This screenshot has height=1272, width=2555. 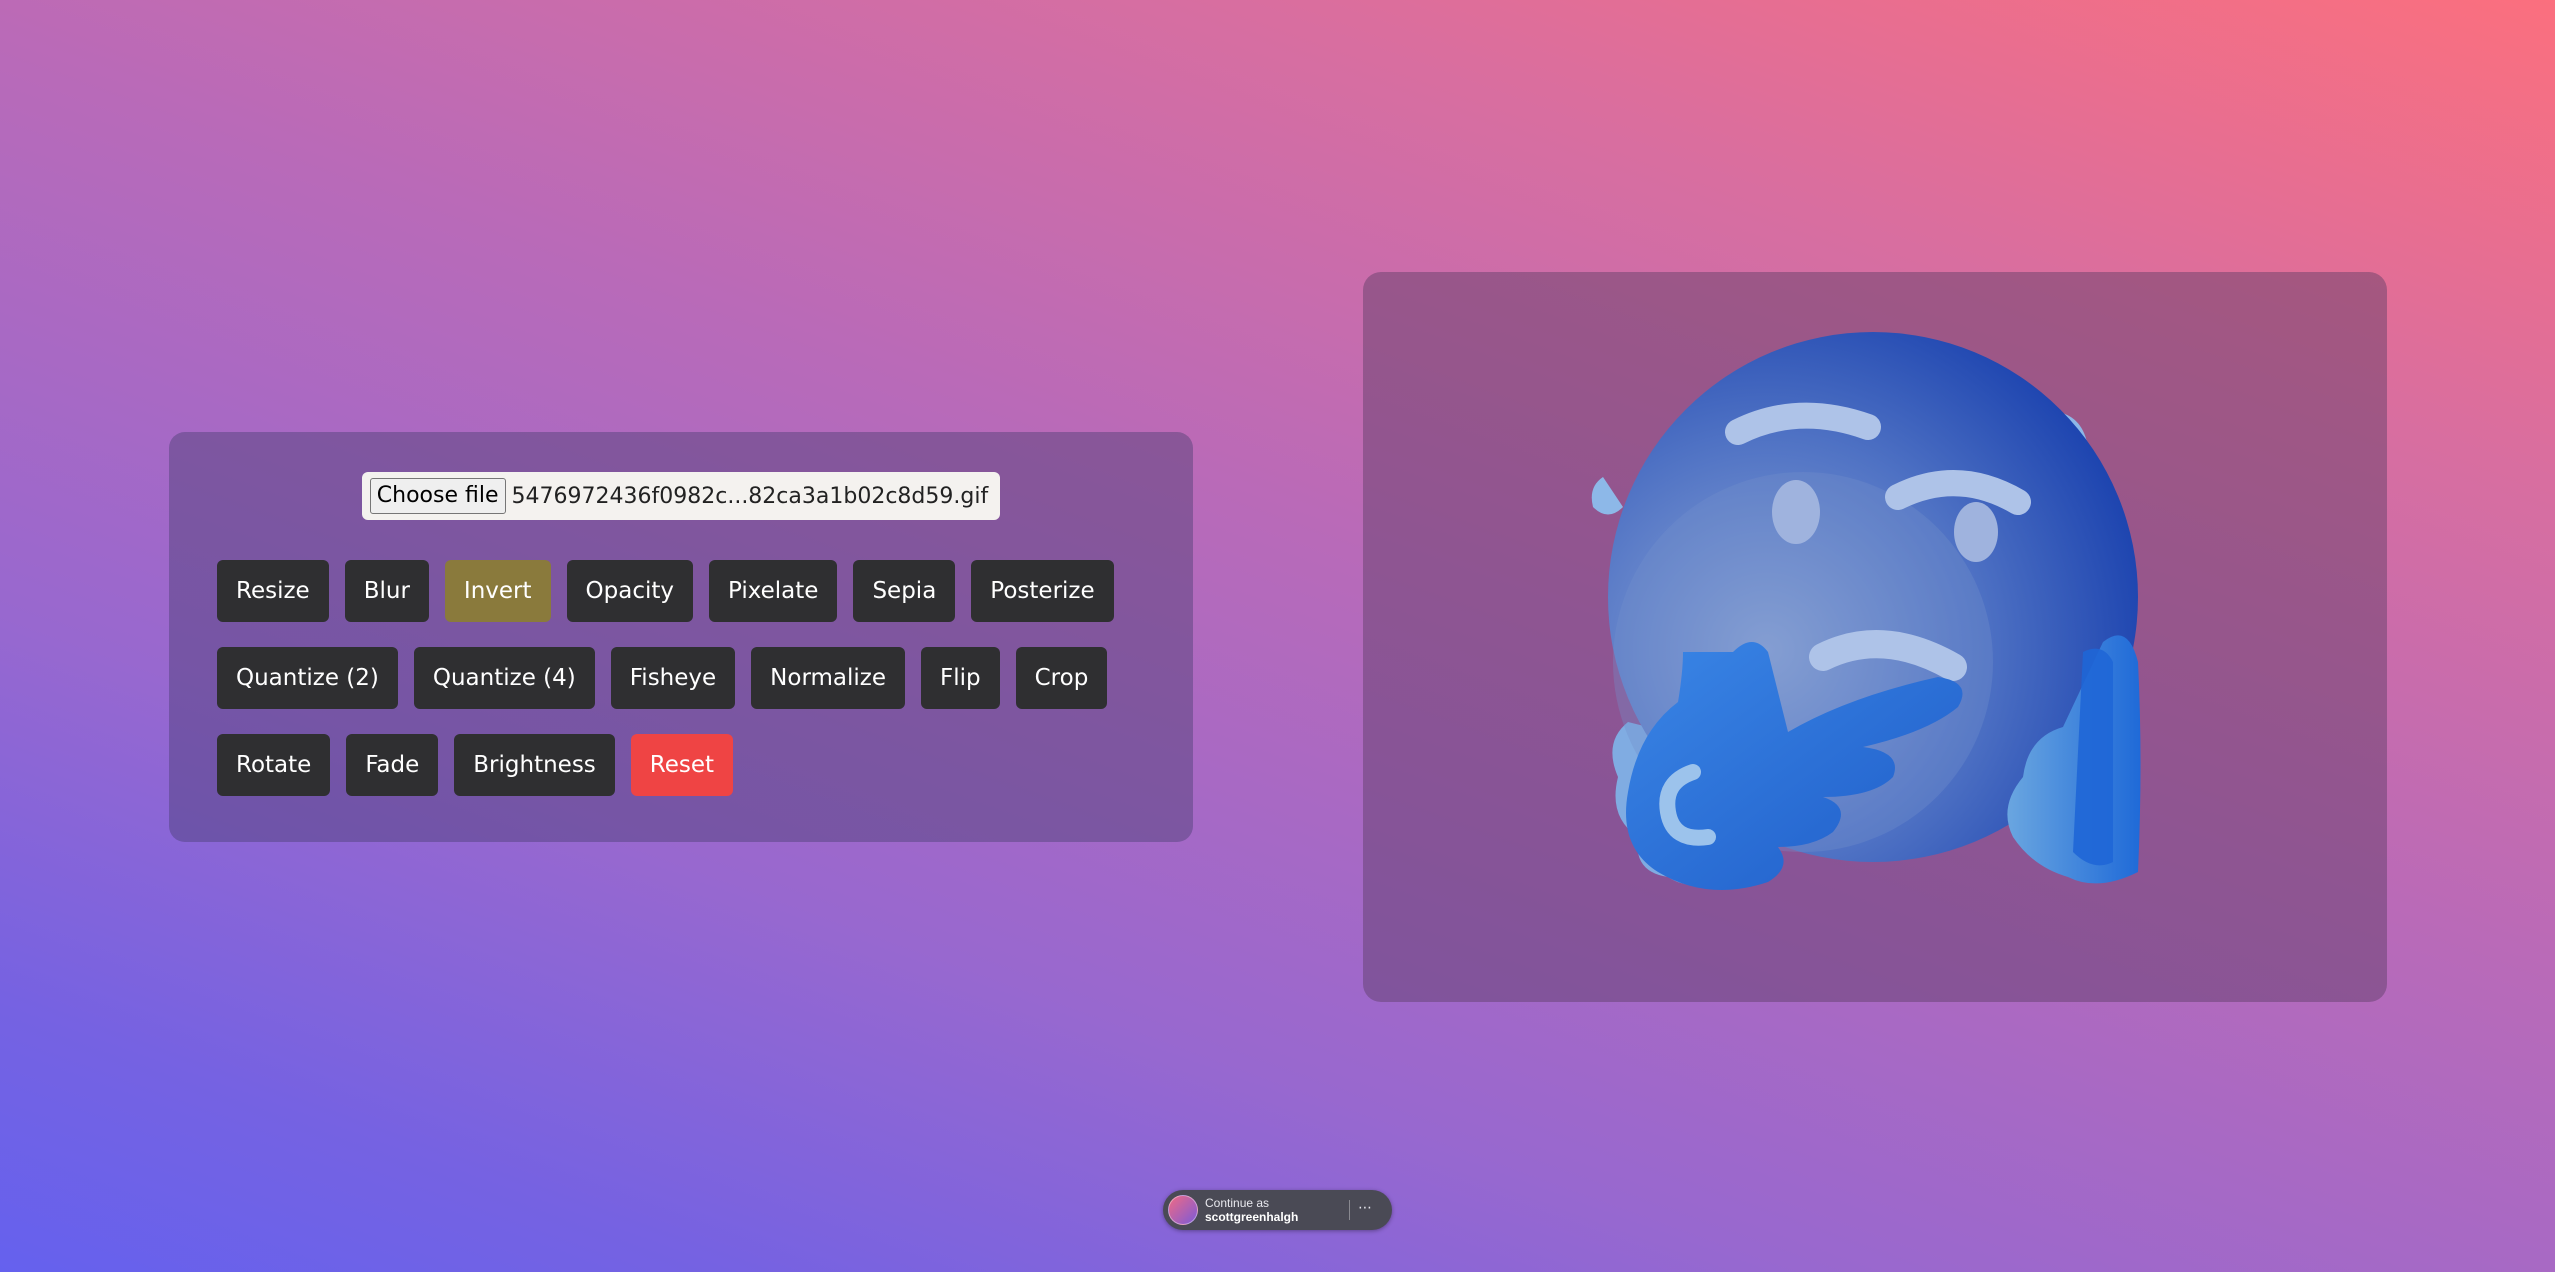 I want to click on blur-button: Blur, so click(x=386, y=591).